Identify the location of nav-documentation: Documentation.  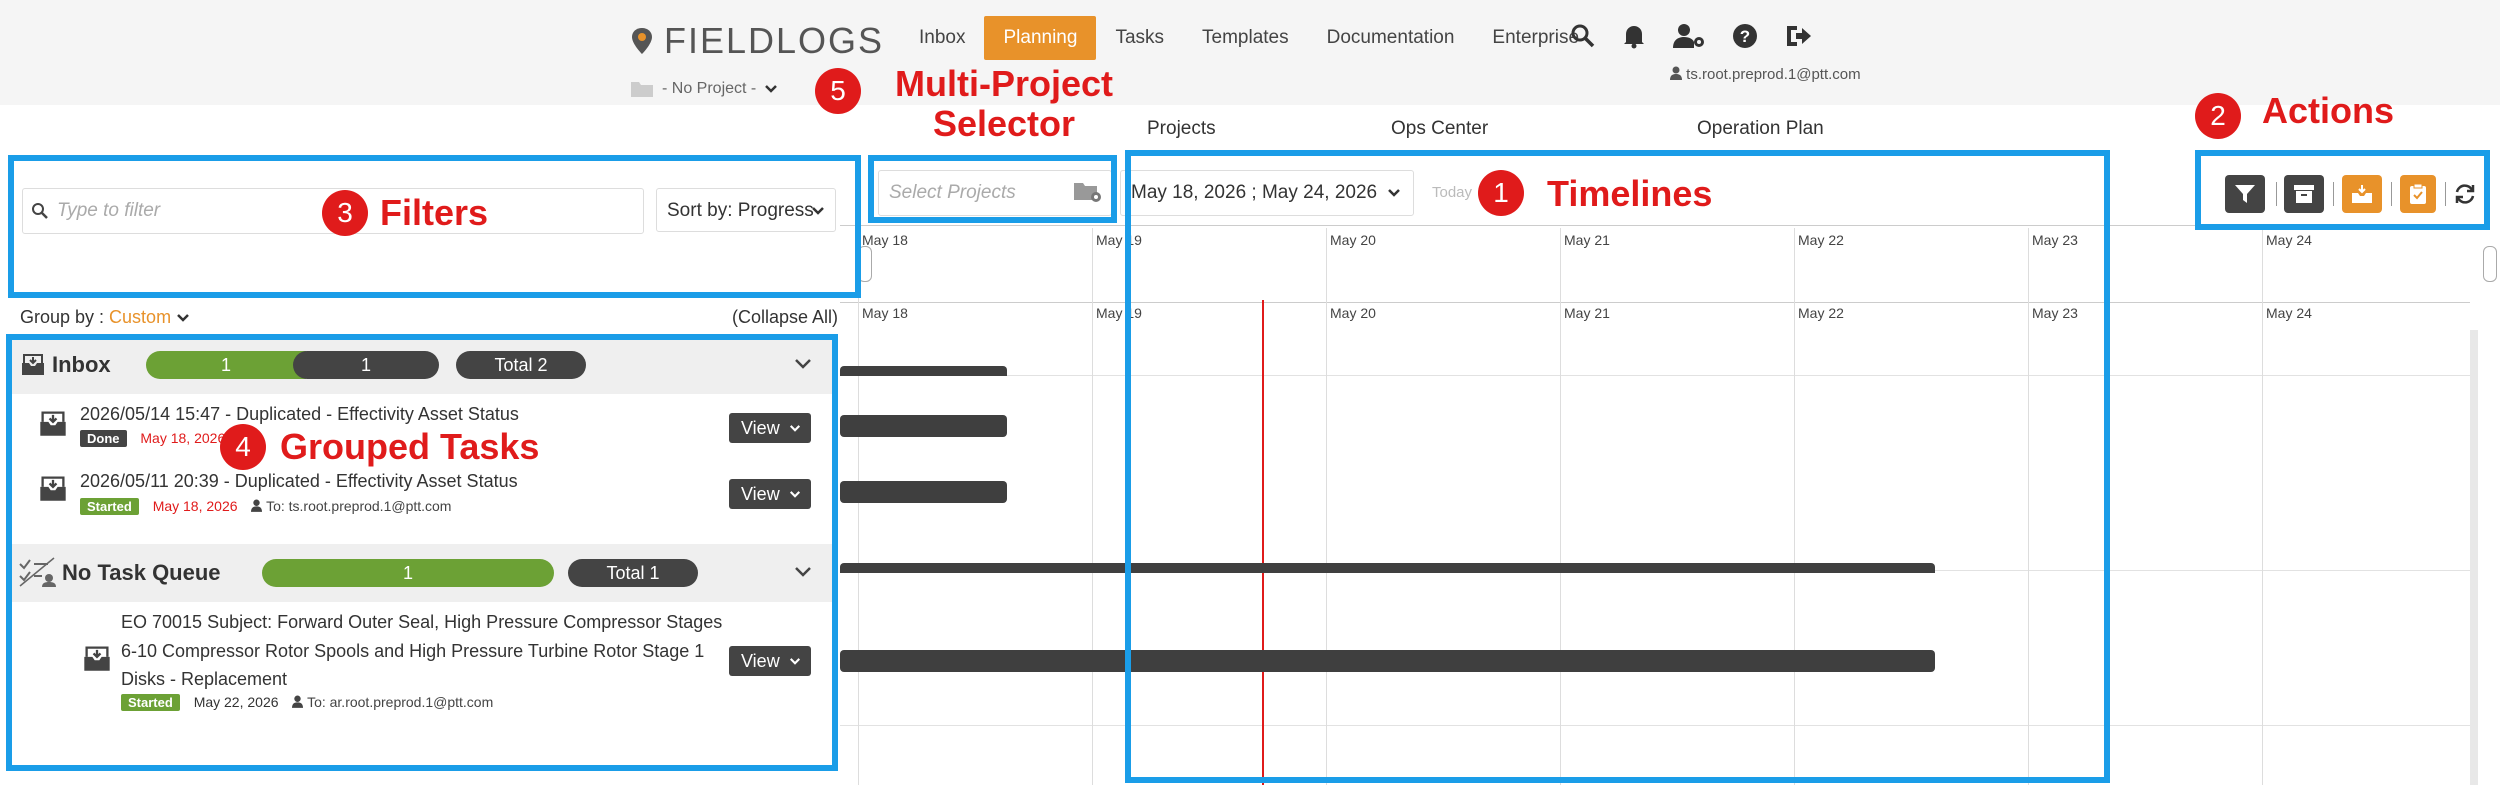
(1391, 38).